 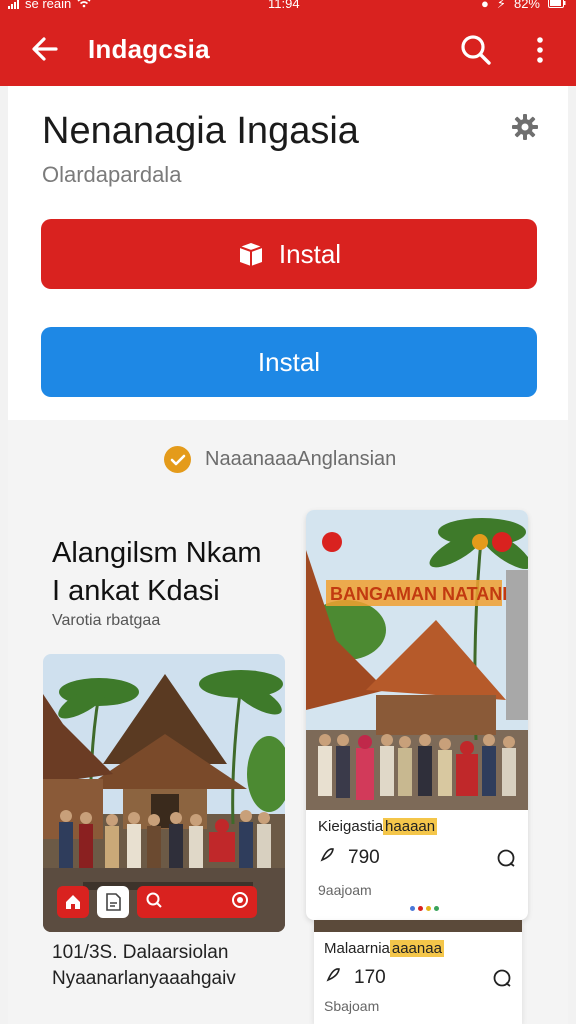 I want to click on app-bar-title: Indagcsia, so click(x=149, y=49).